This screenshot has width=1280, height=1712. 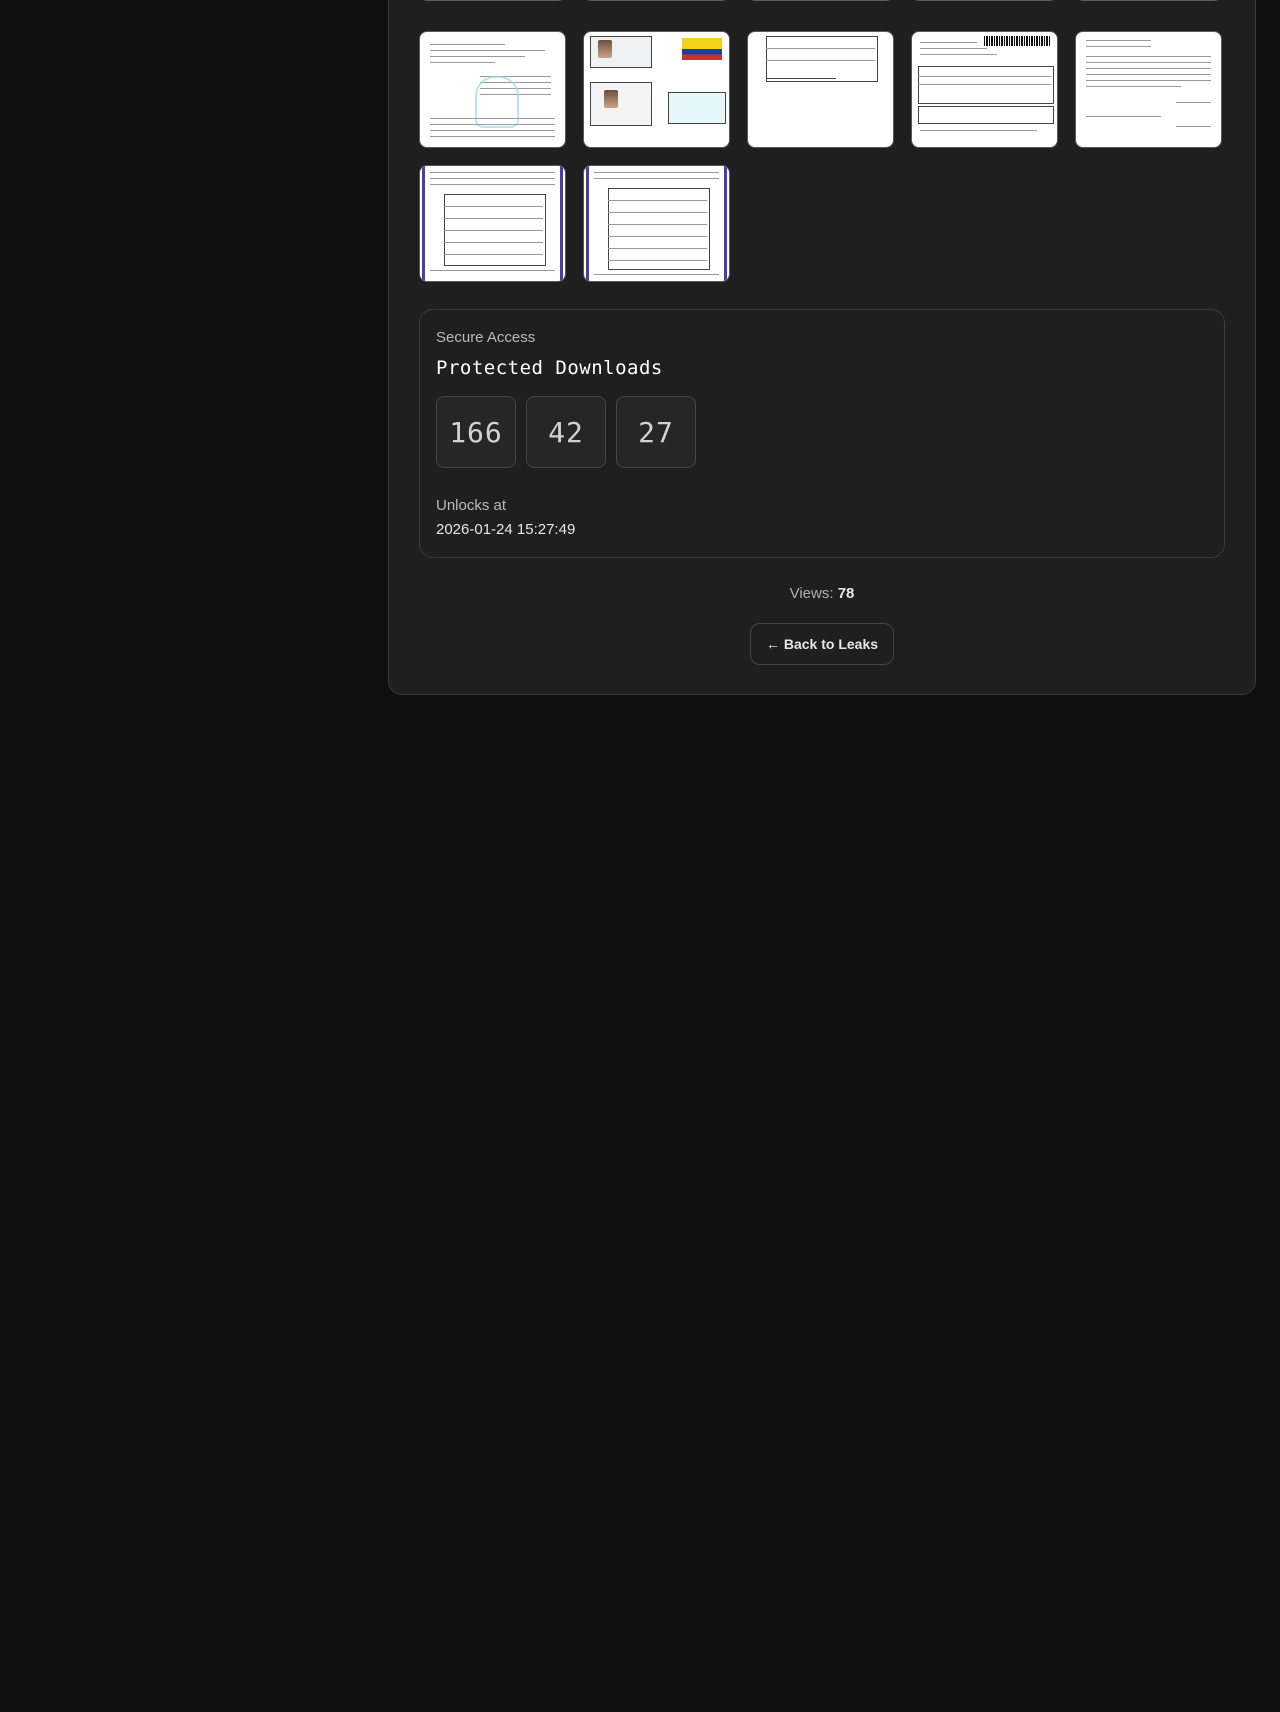 I want to click on document-thumbnail-ticket, so click(x=492, y=0).